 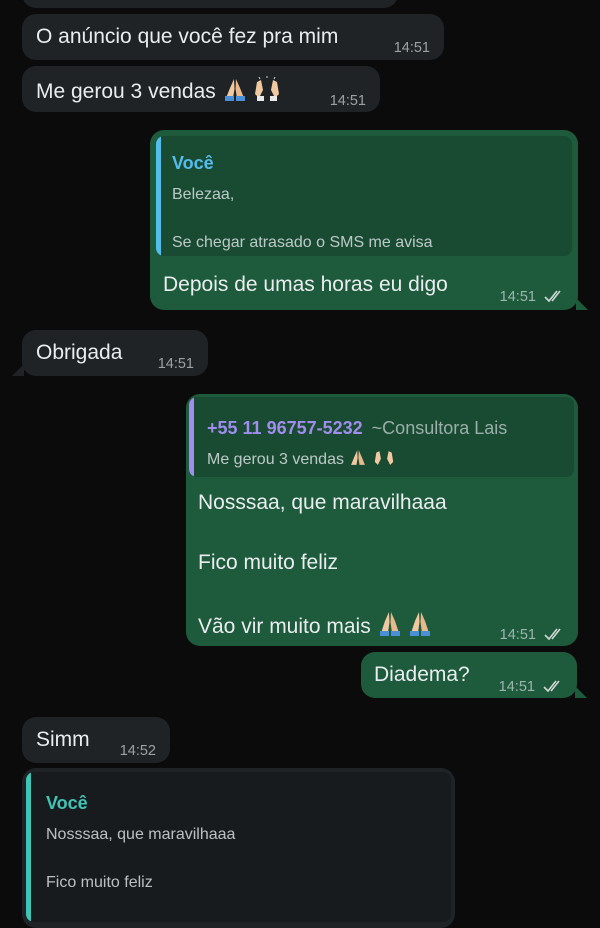 I want to click on message-text: Depois de umas horas eu digo, so click(x=305, y=284).